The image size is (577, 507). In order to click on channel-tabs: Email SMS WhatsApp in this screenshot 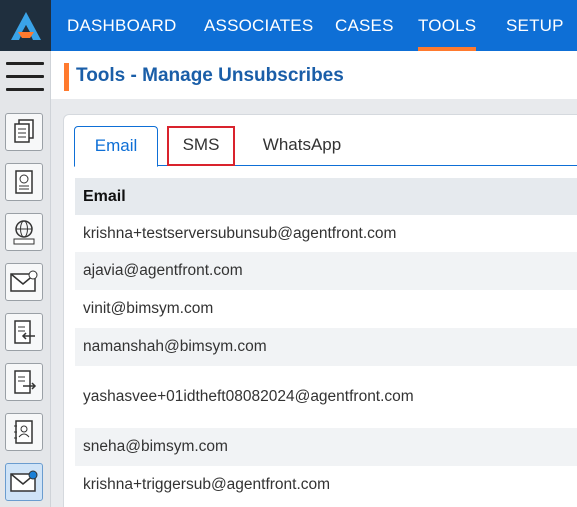, I will do `click(325, 146)`.